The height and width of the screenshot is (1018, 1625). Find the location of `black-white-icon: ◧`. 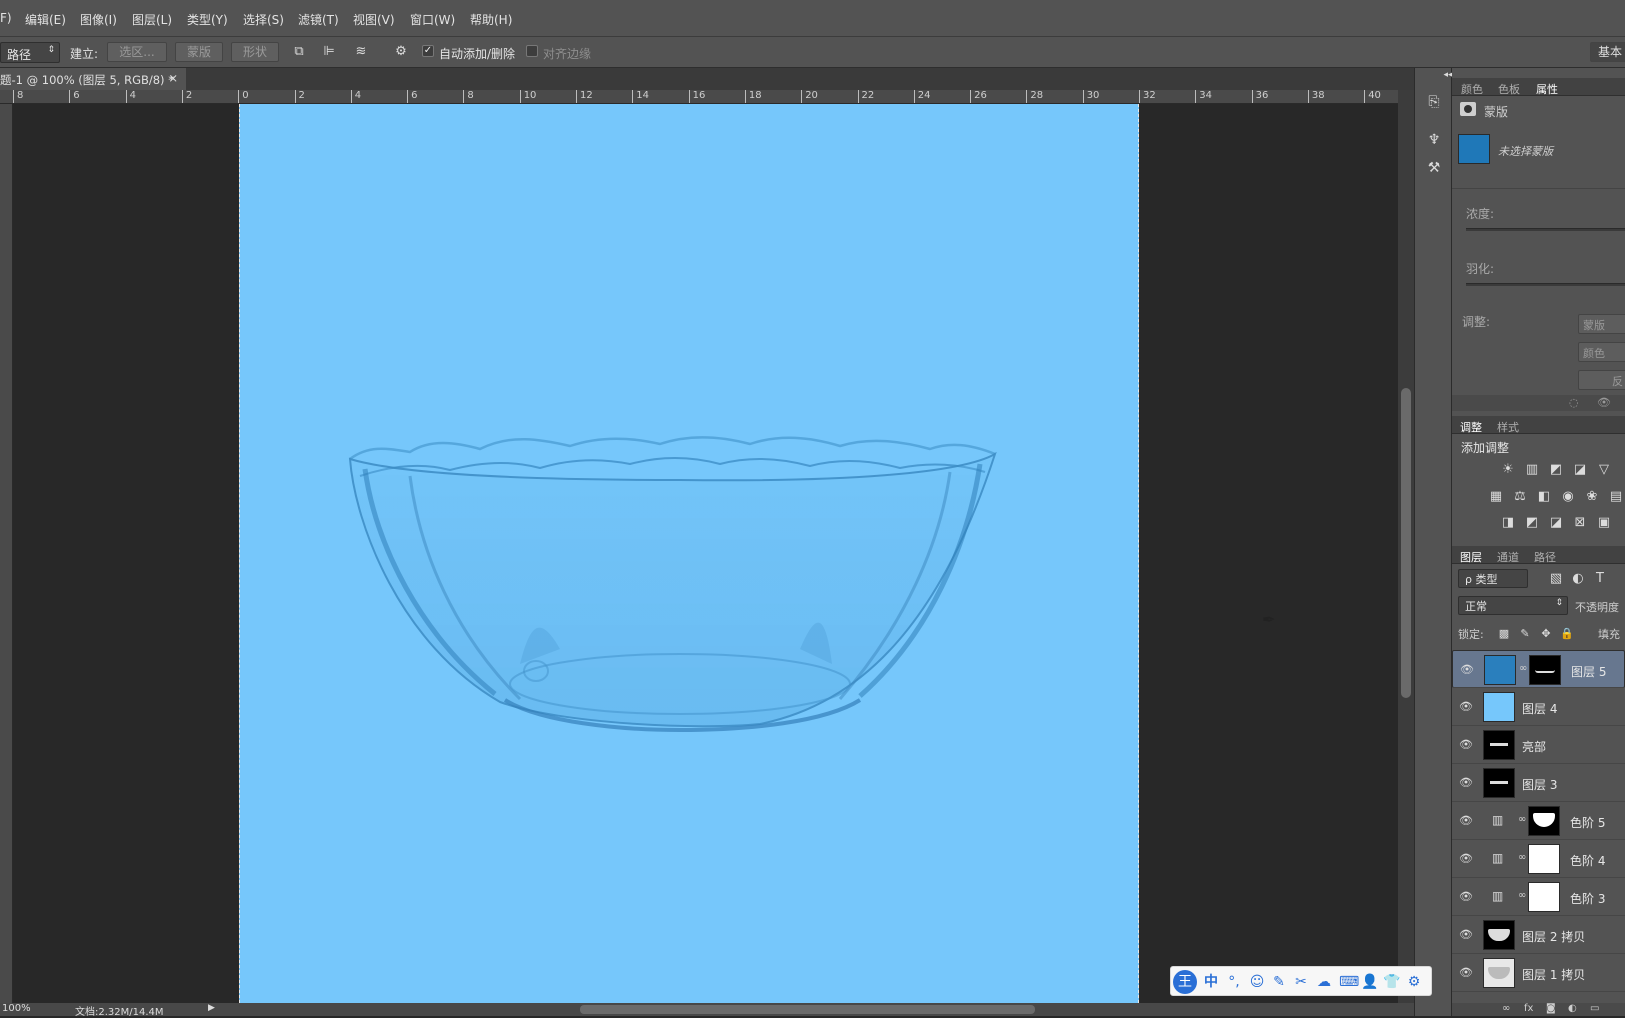

black-white-icon: ◧ is located at coordinates (1544, 497).